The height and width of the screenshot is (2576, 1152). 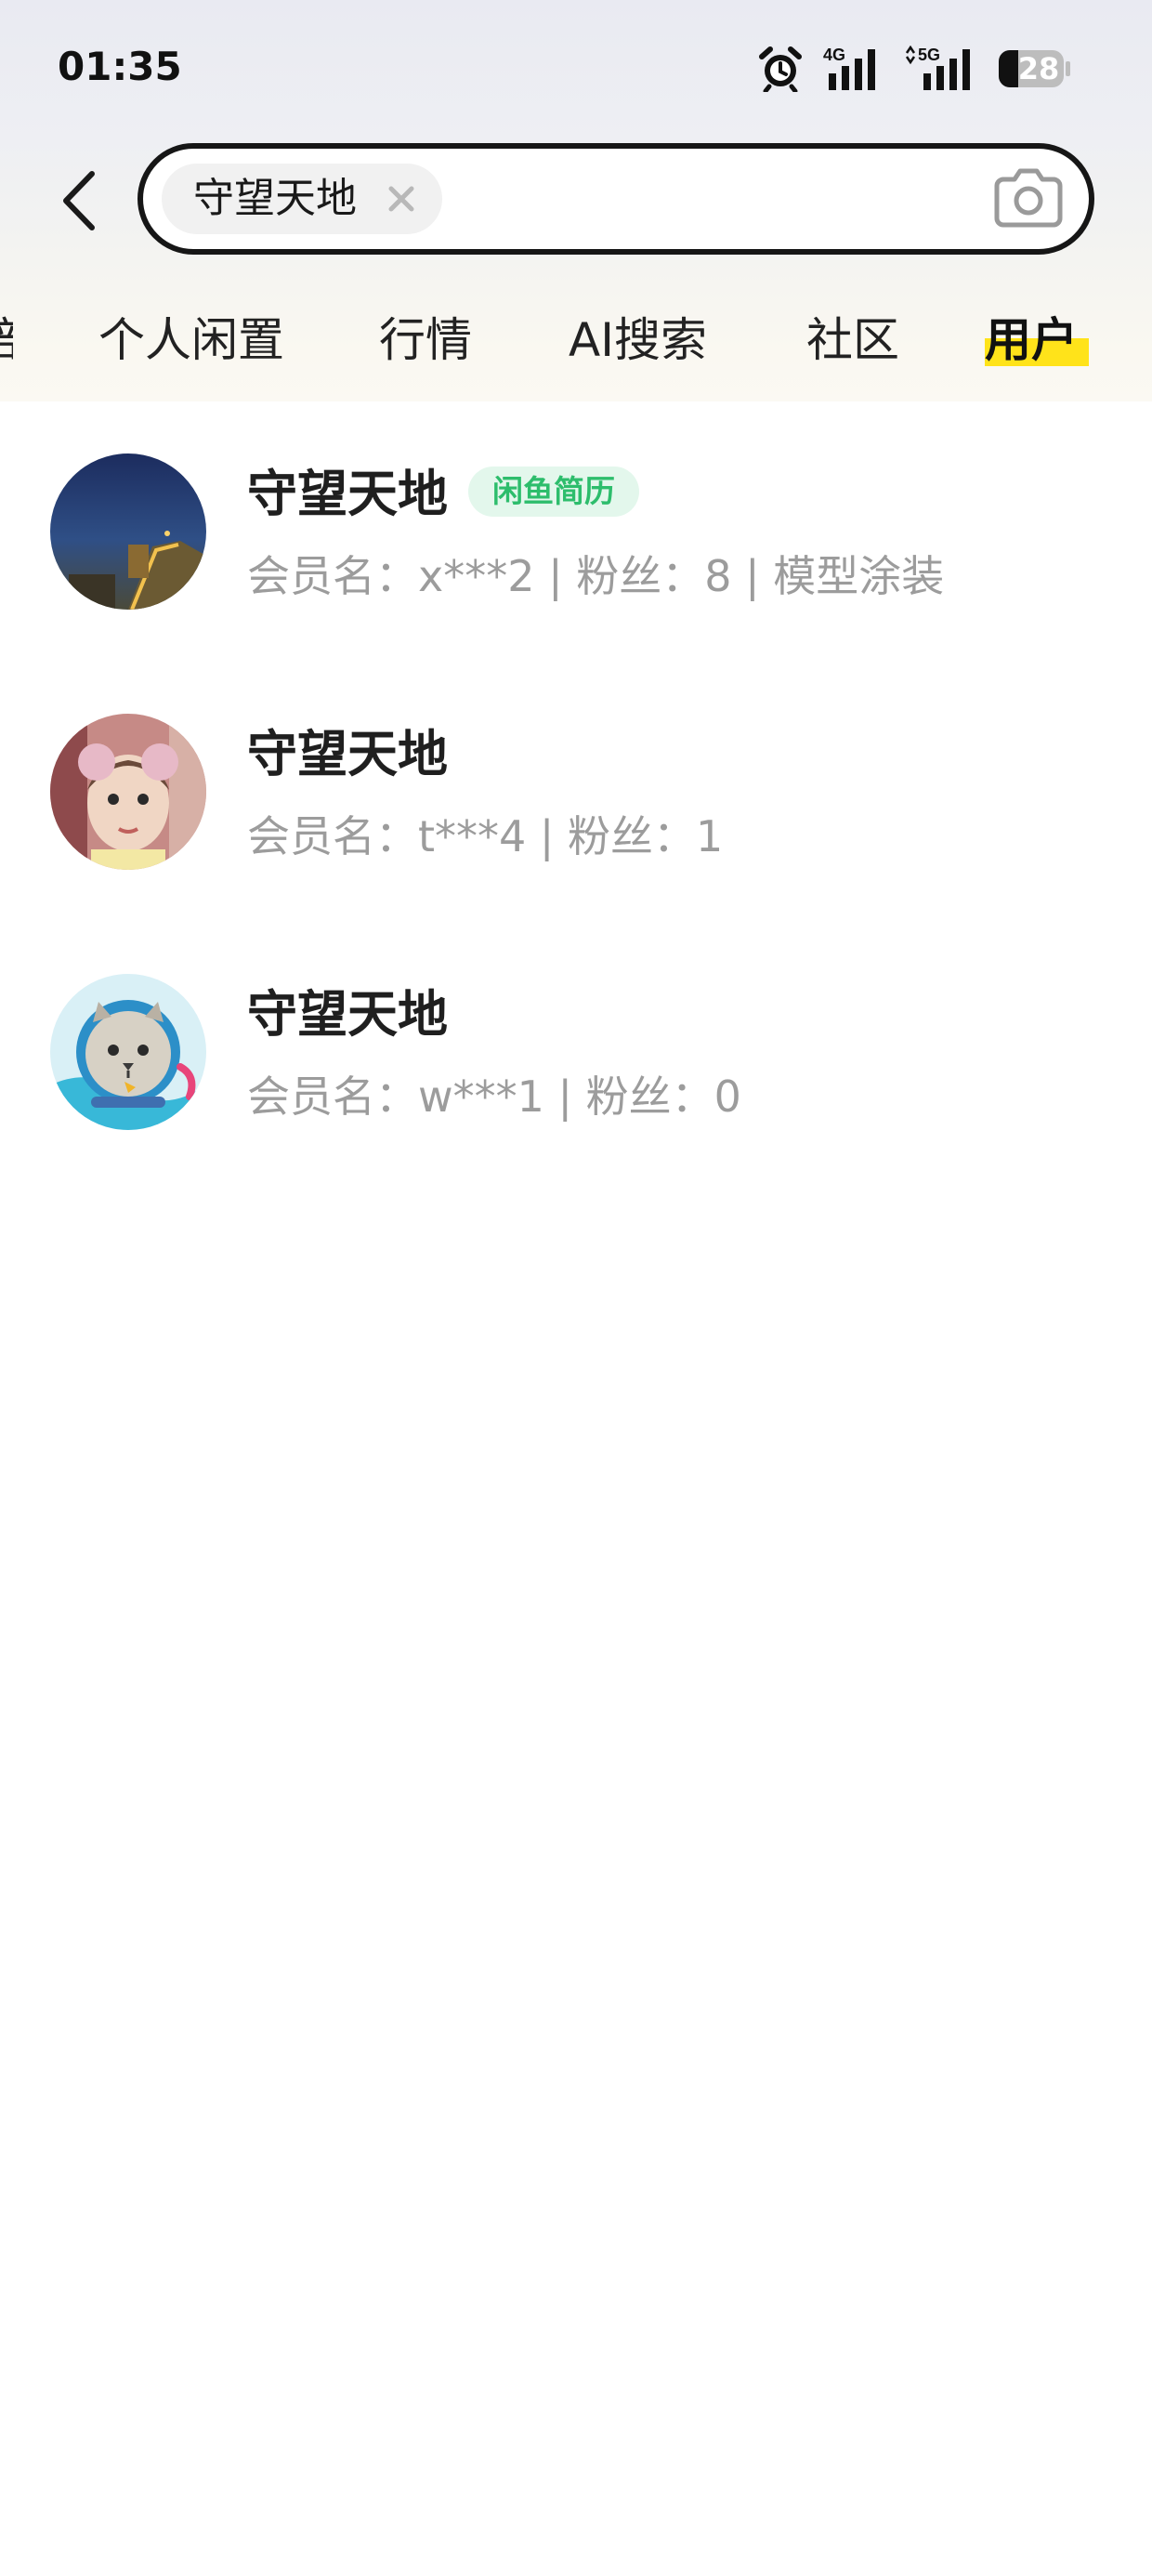 What do you see at coordinates (576, 1052) in the screenshot?
I see `user-result-item: 守望天地 会员名：w***1 | 粉丝：0` at bounding box center [576, 1052].